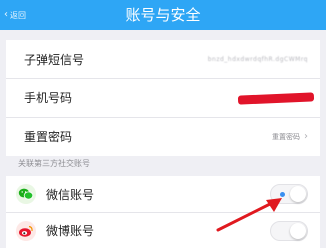 This screenshot has width=326, height=248. I want to click on annotation-arrow-icon, so click(249, 215).